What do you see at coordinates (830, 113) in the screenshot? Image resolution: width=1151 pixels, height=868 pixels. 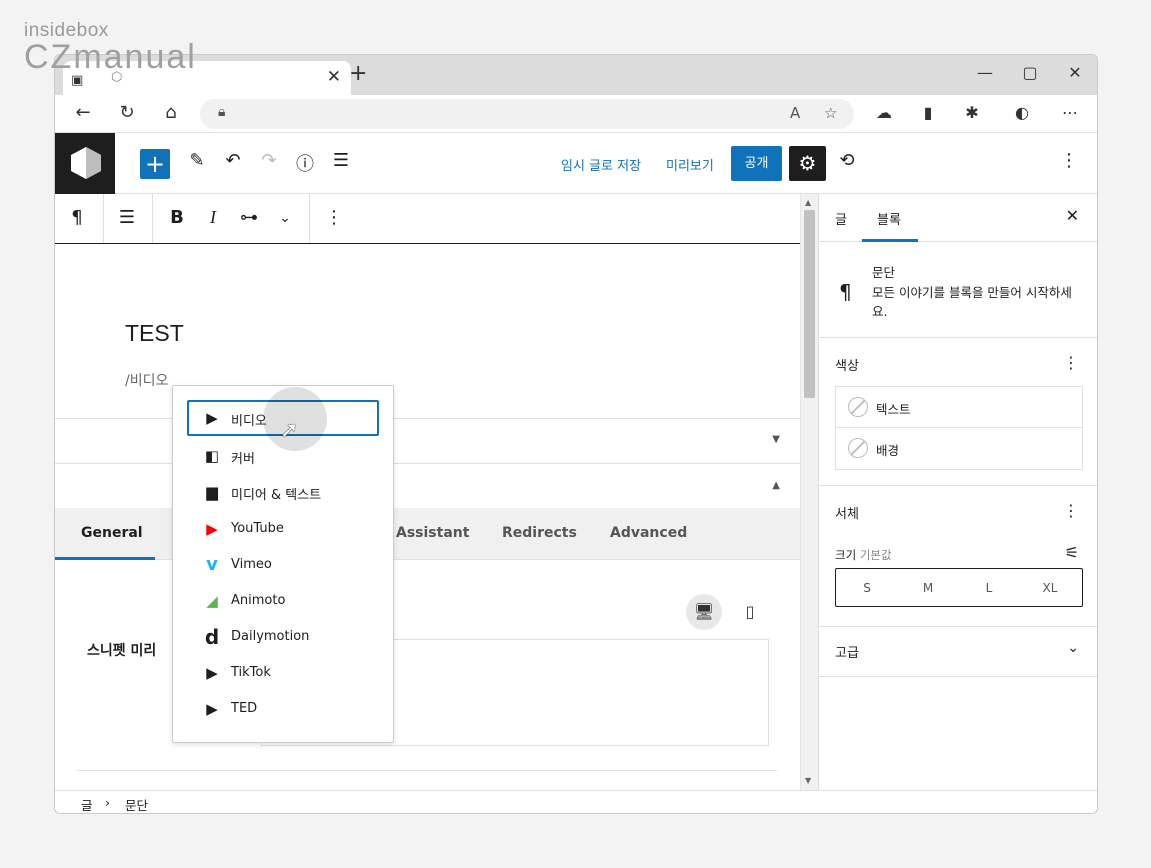 I see `favorite-star-icon: ☆` at bounding box center [830, 113].